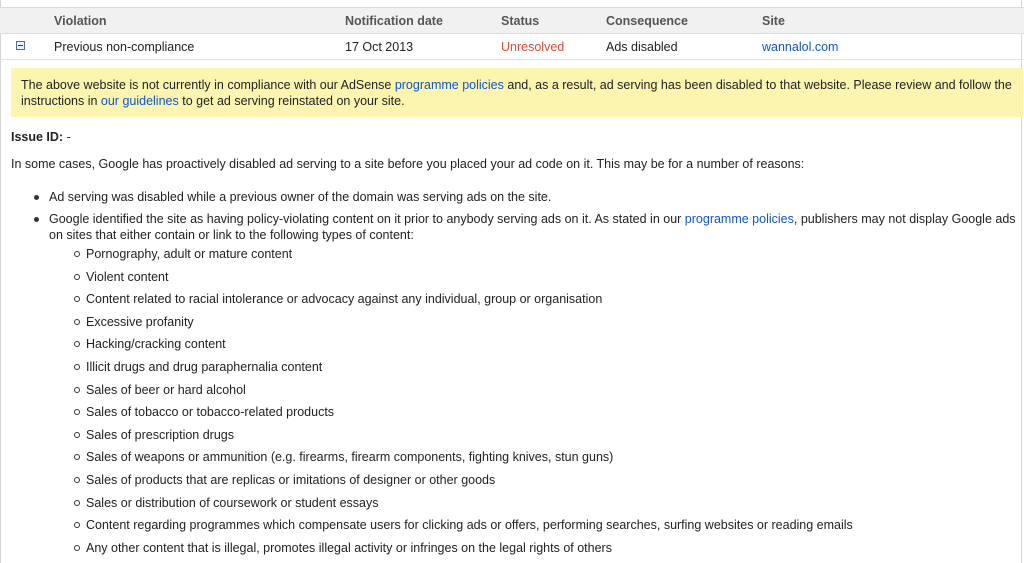 The width and height of the screenshot is (1024, 563). I want to click on list-item: Sales of beer or hard alcohol, so click(546, 393).